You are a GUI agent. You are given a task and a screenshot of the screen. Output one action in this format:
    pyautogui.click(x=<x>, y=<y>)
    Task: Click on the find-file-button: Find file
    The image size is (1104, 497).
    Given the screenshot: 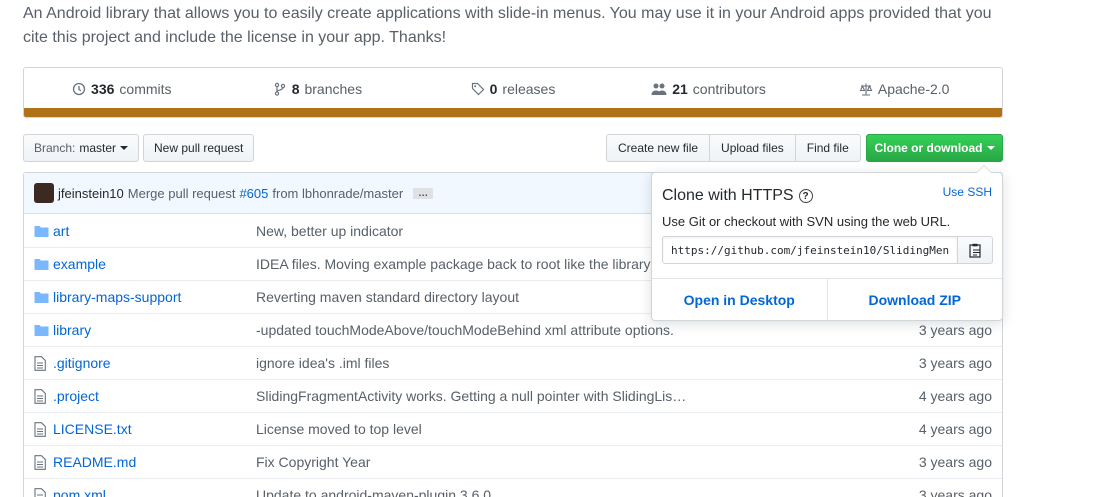 What is the action you would take?
    pyautogui.click(x=827, y=148)
    